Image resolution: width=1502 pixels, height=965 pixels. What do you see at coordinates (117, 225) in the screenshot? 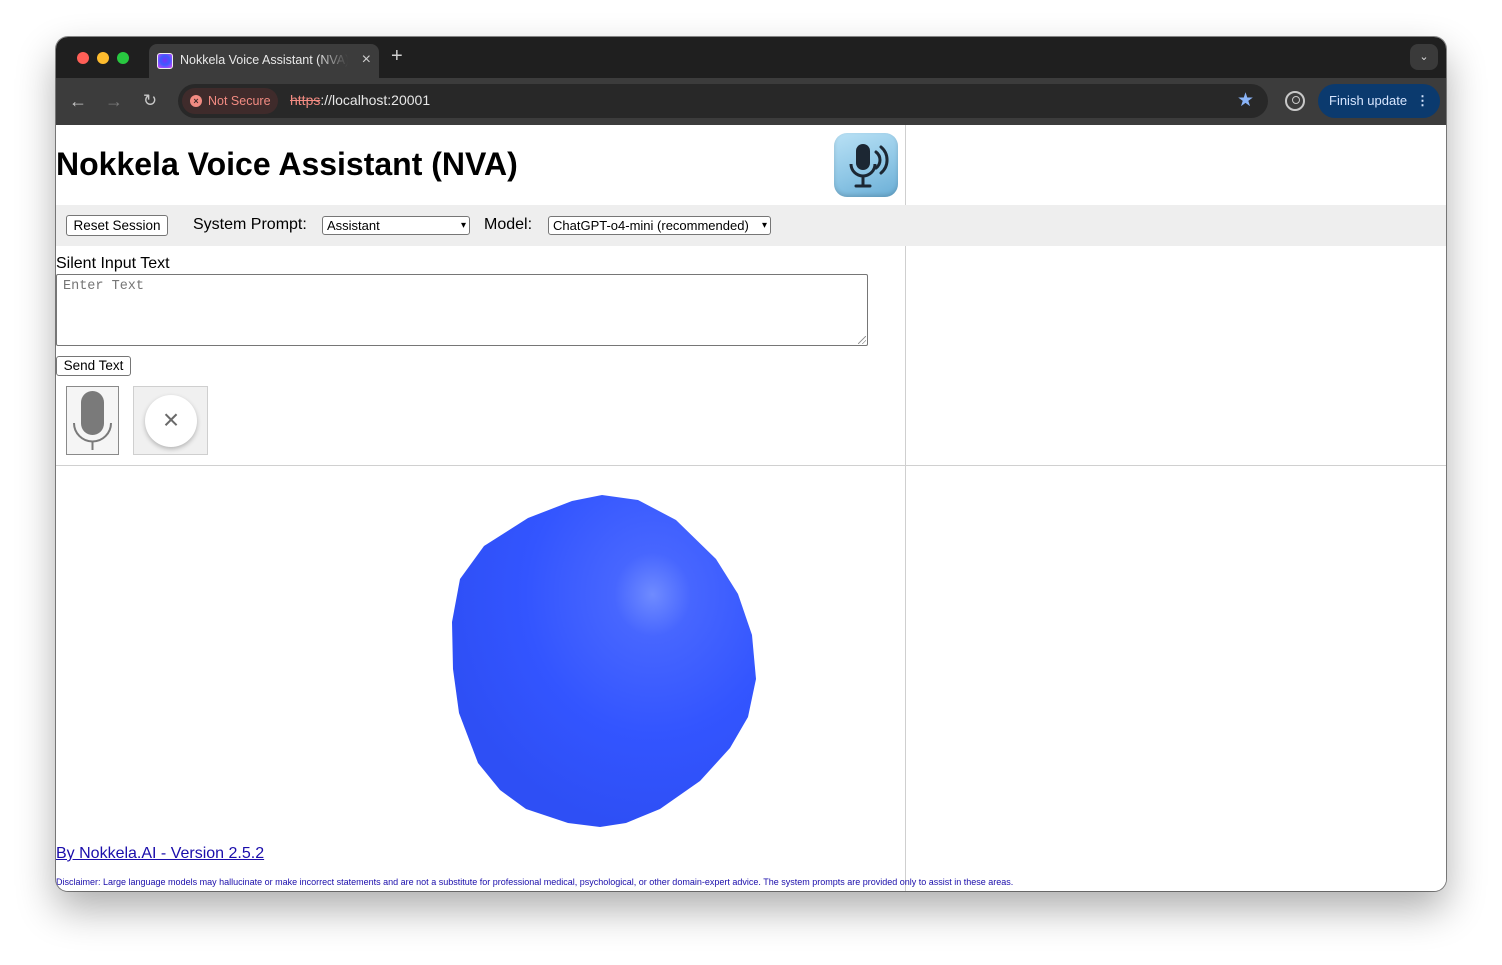
I see `reset-session-button: Reset Session` at bounding box center [117, 225].